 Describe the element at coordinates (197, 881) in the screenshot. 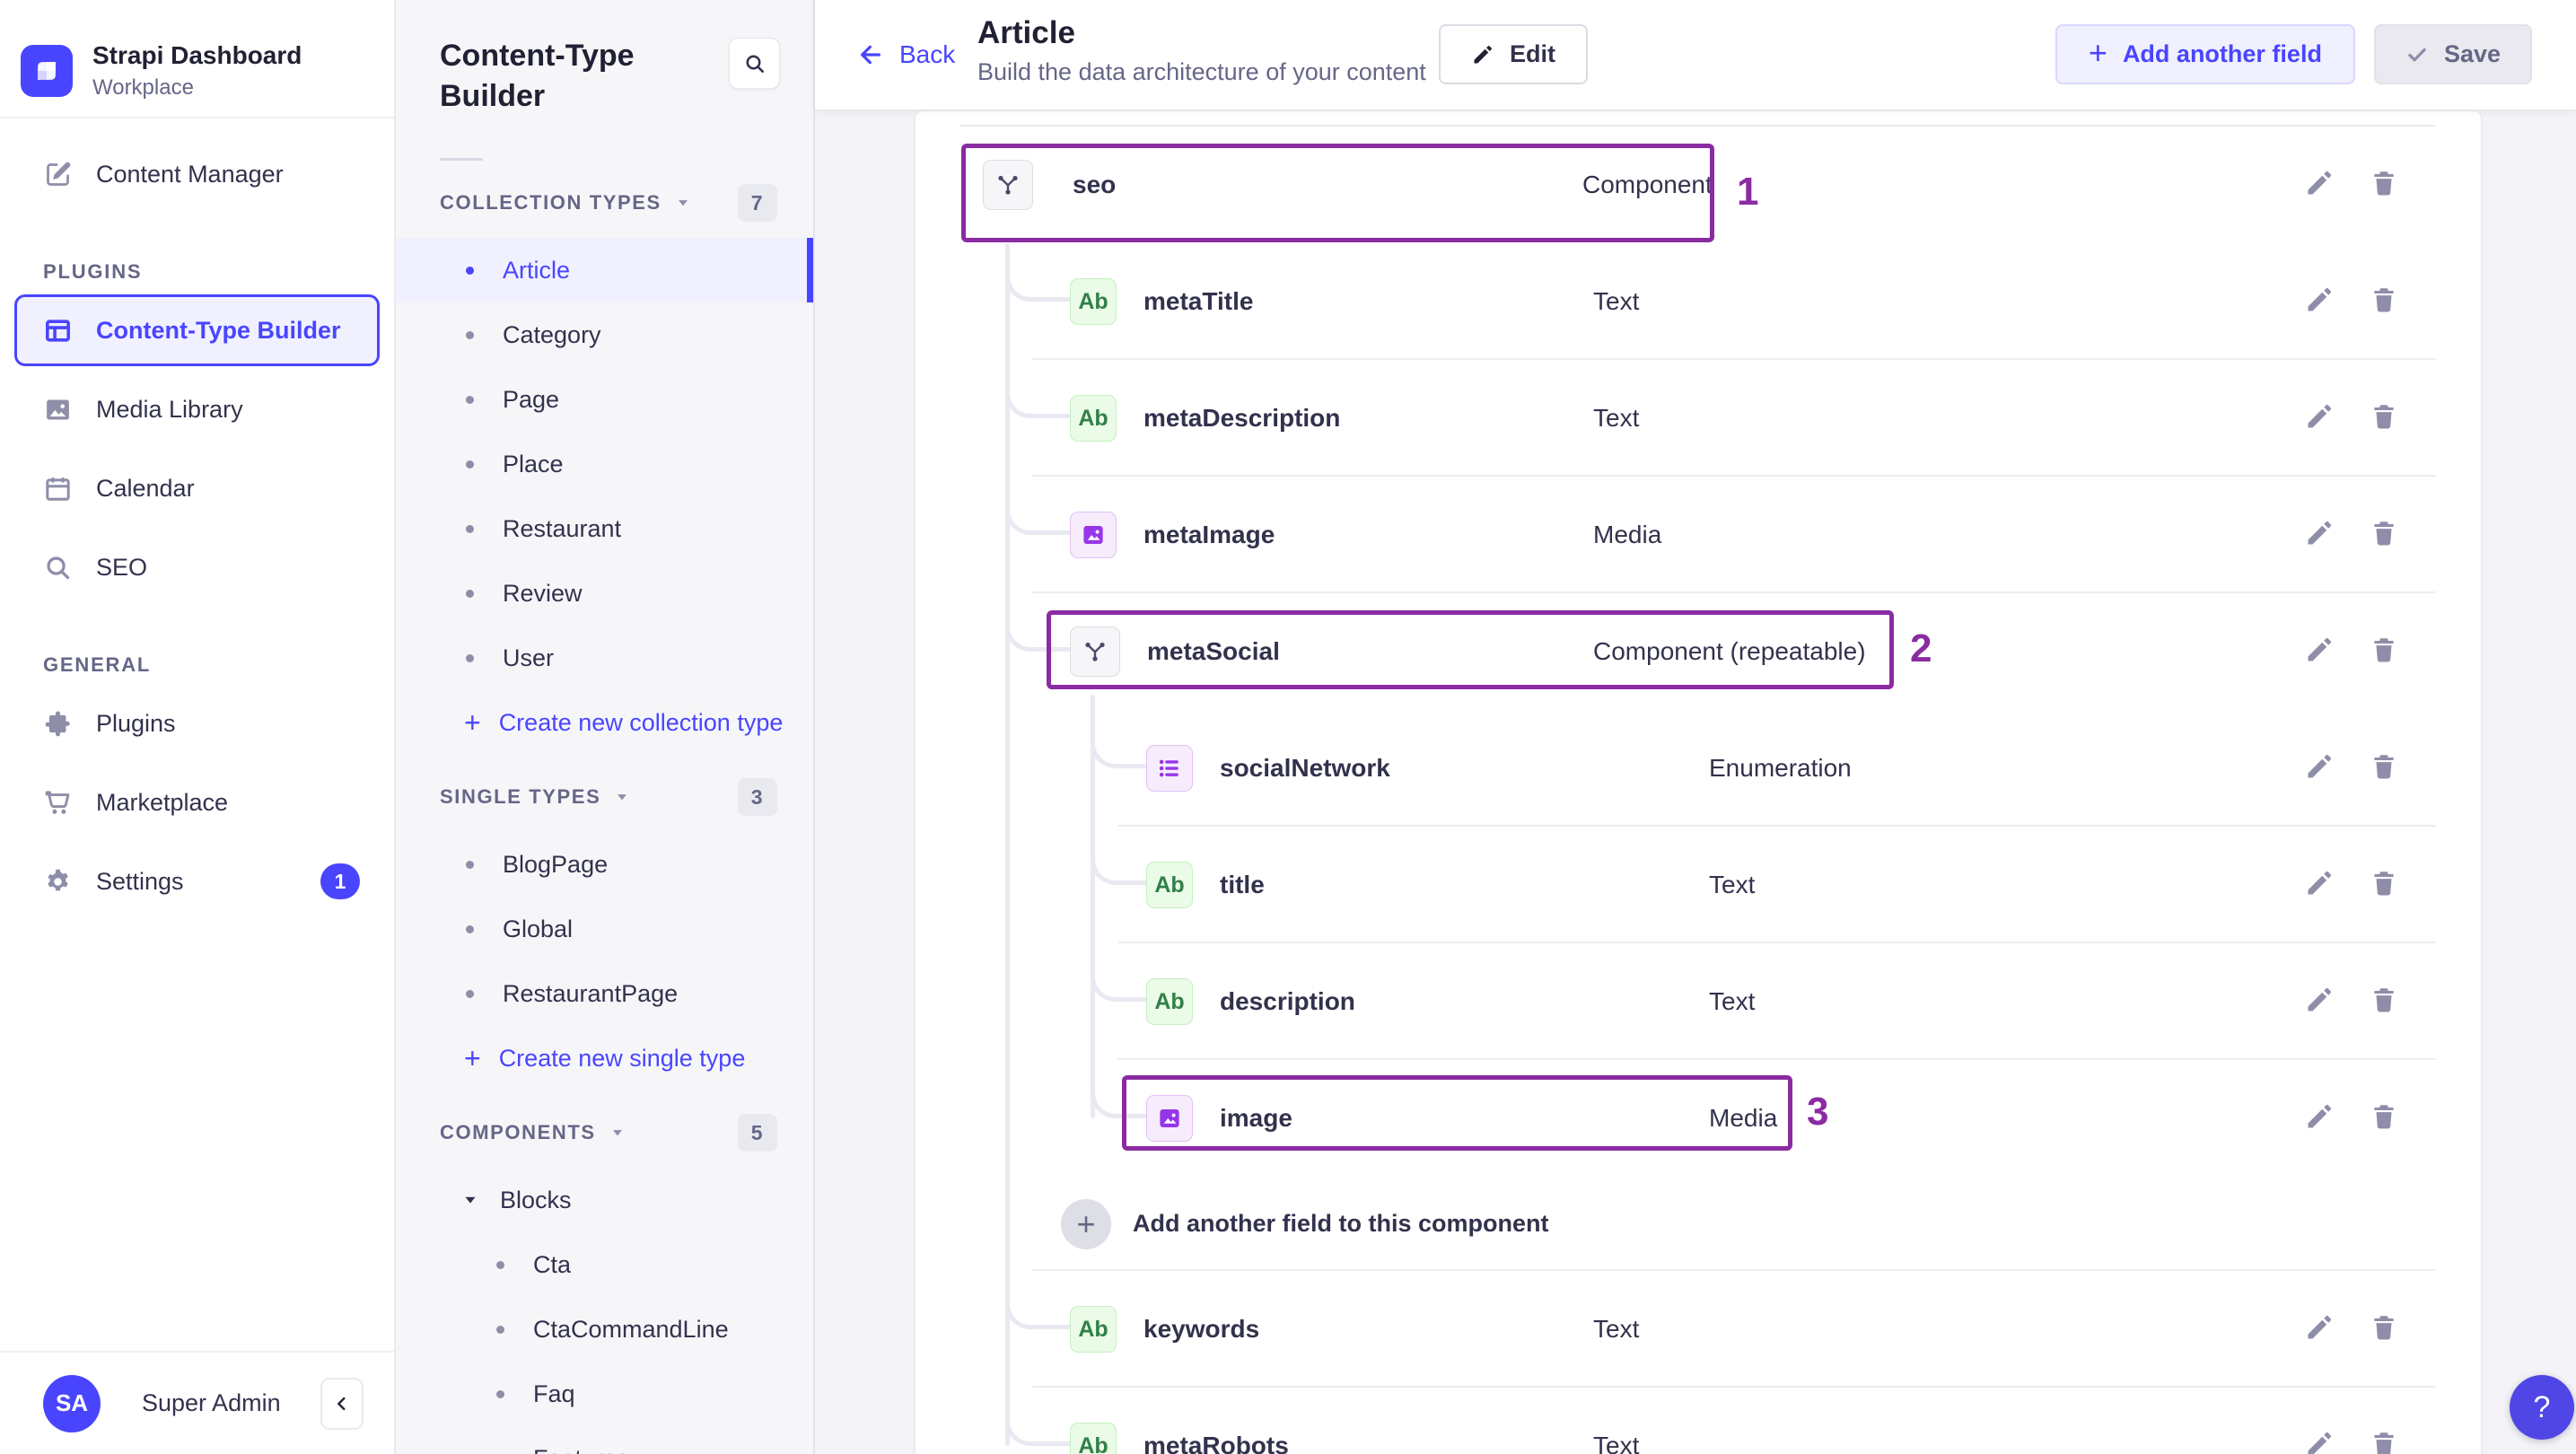

I see `sidebar-item-settings: Settings 1` at that location.